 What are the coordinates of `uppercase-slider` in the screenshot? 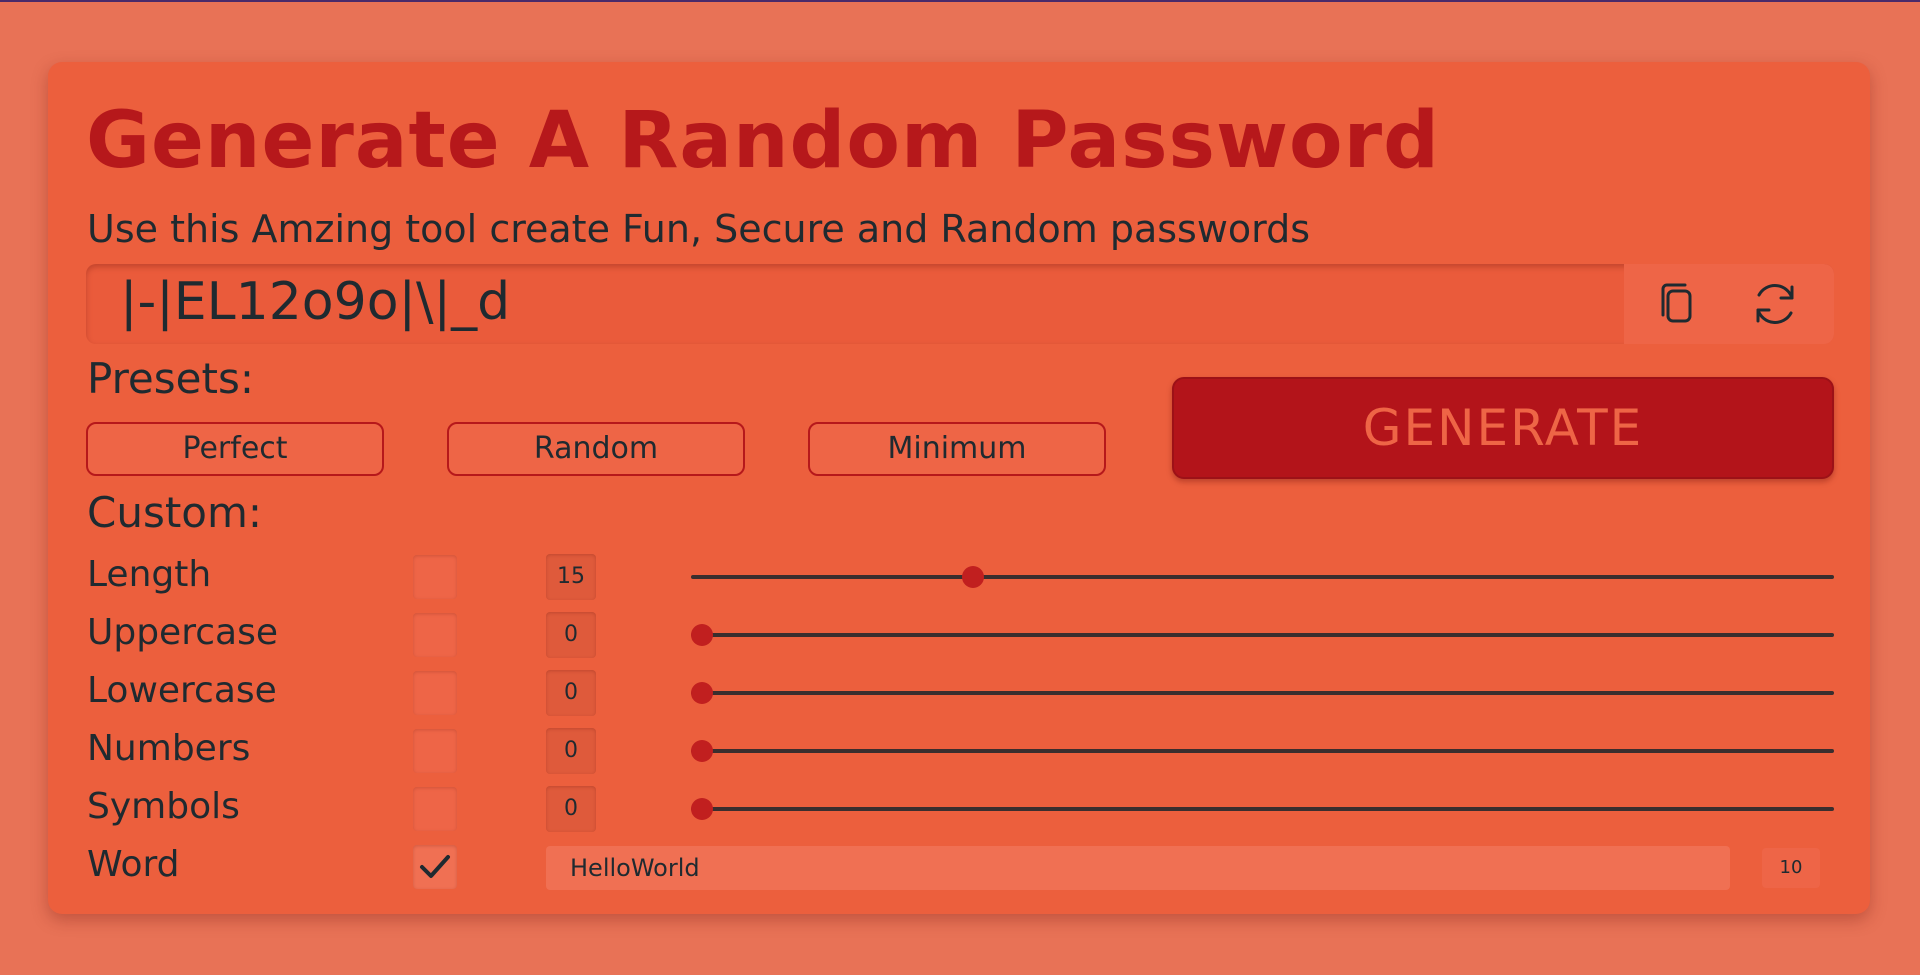 It's located at (1262, 635).